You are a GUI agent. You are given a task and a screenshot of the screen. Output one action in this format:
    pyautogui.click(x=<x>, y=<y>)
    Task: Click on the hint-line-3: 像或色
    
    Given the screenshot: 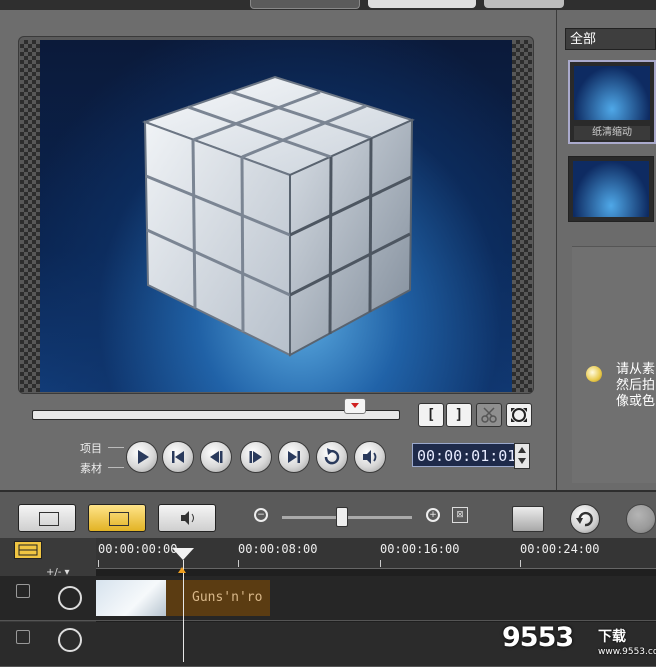 What is the action you would take?
    pyautogui.click(x=636, y=401)
    